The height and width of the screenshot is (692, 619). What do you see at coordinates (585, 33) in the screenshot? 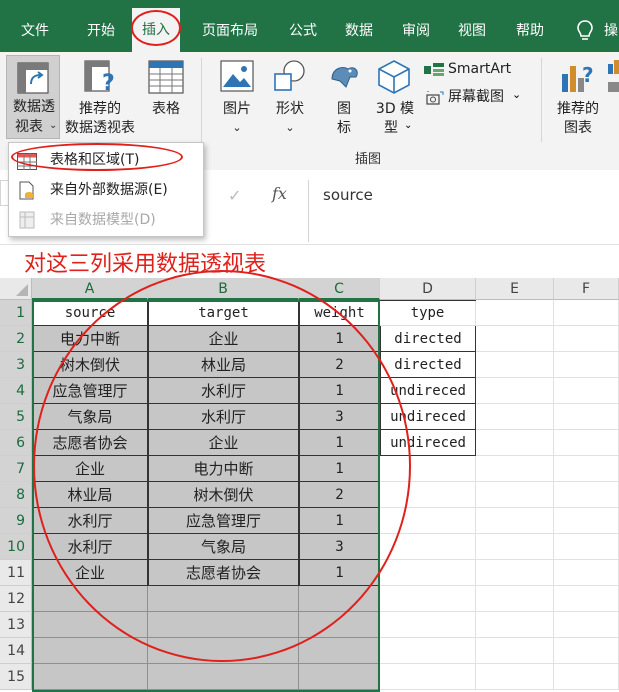
I see `lightbulb-icon` at bounding box center [585, 33].